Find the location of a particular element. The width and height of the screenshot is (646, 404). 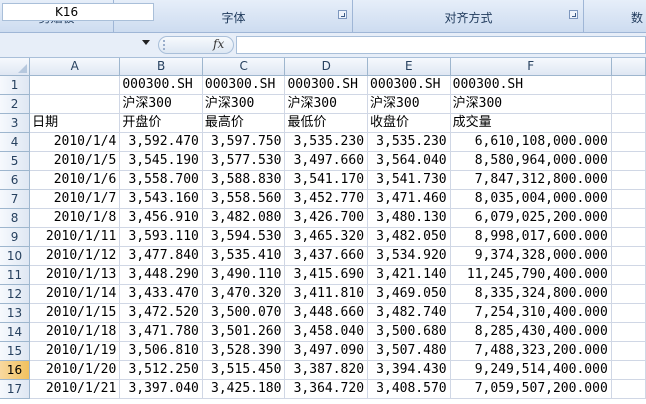

cell-b11: 3,448.290 is located at coordinates (161, 275).